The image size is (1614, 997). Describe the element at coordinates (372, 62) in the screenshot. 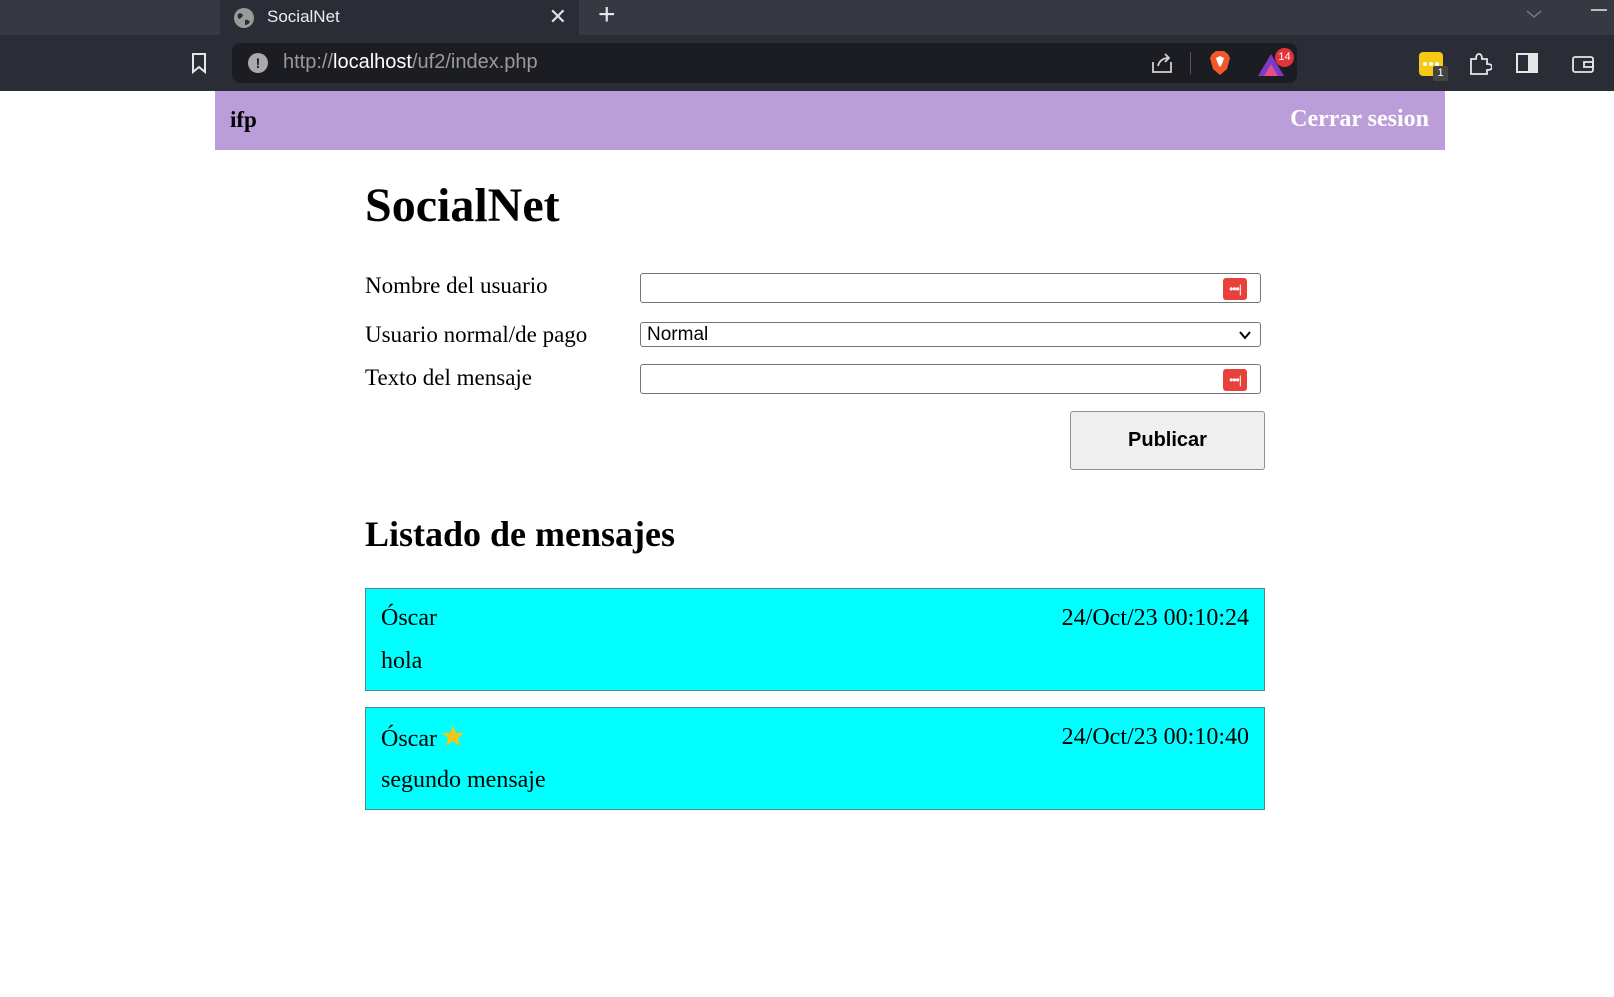

I see `url-host: localhost` at that location.